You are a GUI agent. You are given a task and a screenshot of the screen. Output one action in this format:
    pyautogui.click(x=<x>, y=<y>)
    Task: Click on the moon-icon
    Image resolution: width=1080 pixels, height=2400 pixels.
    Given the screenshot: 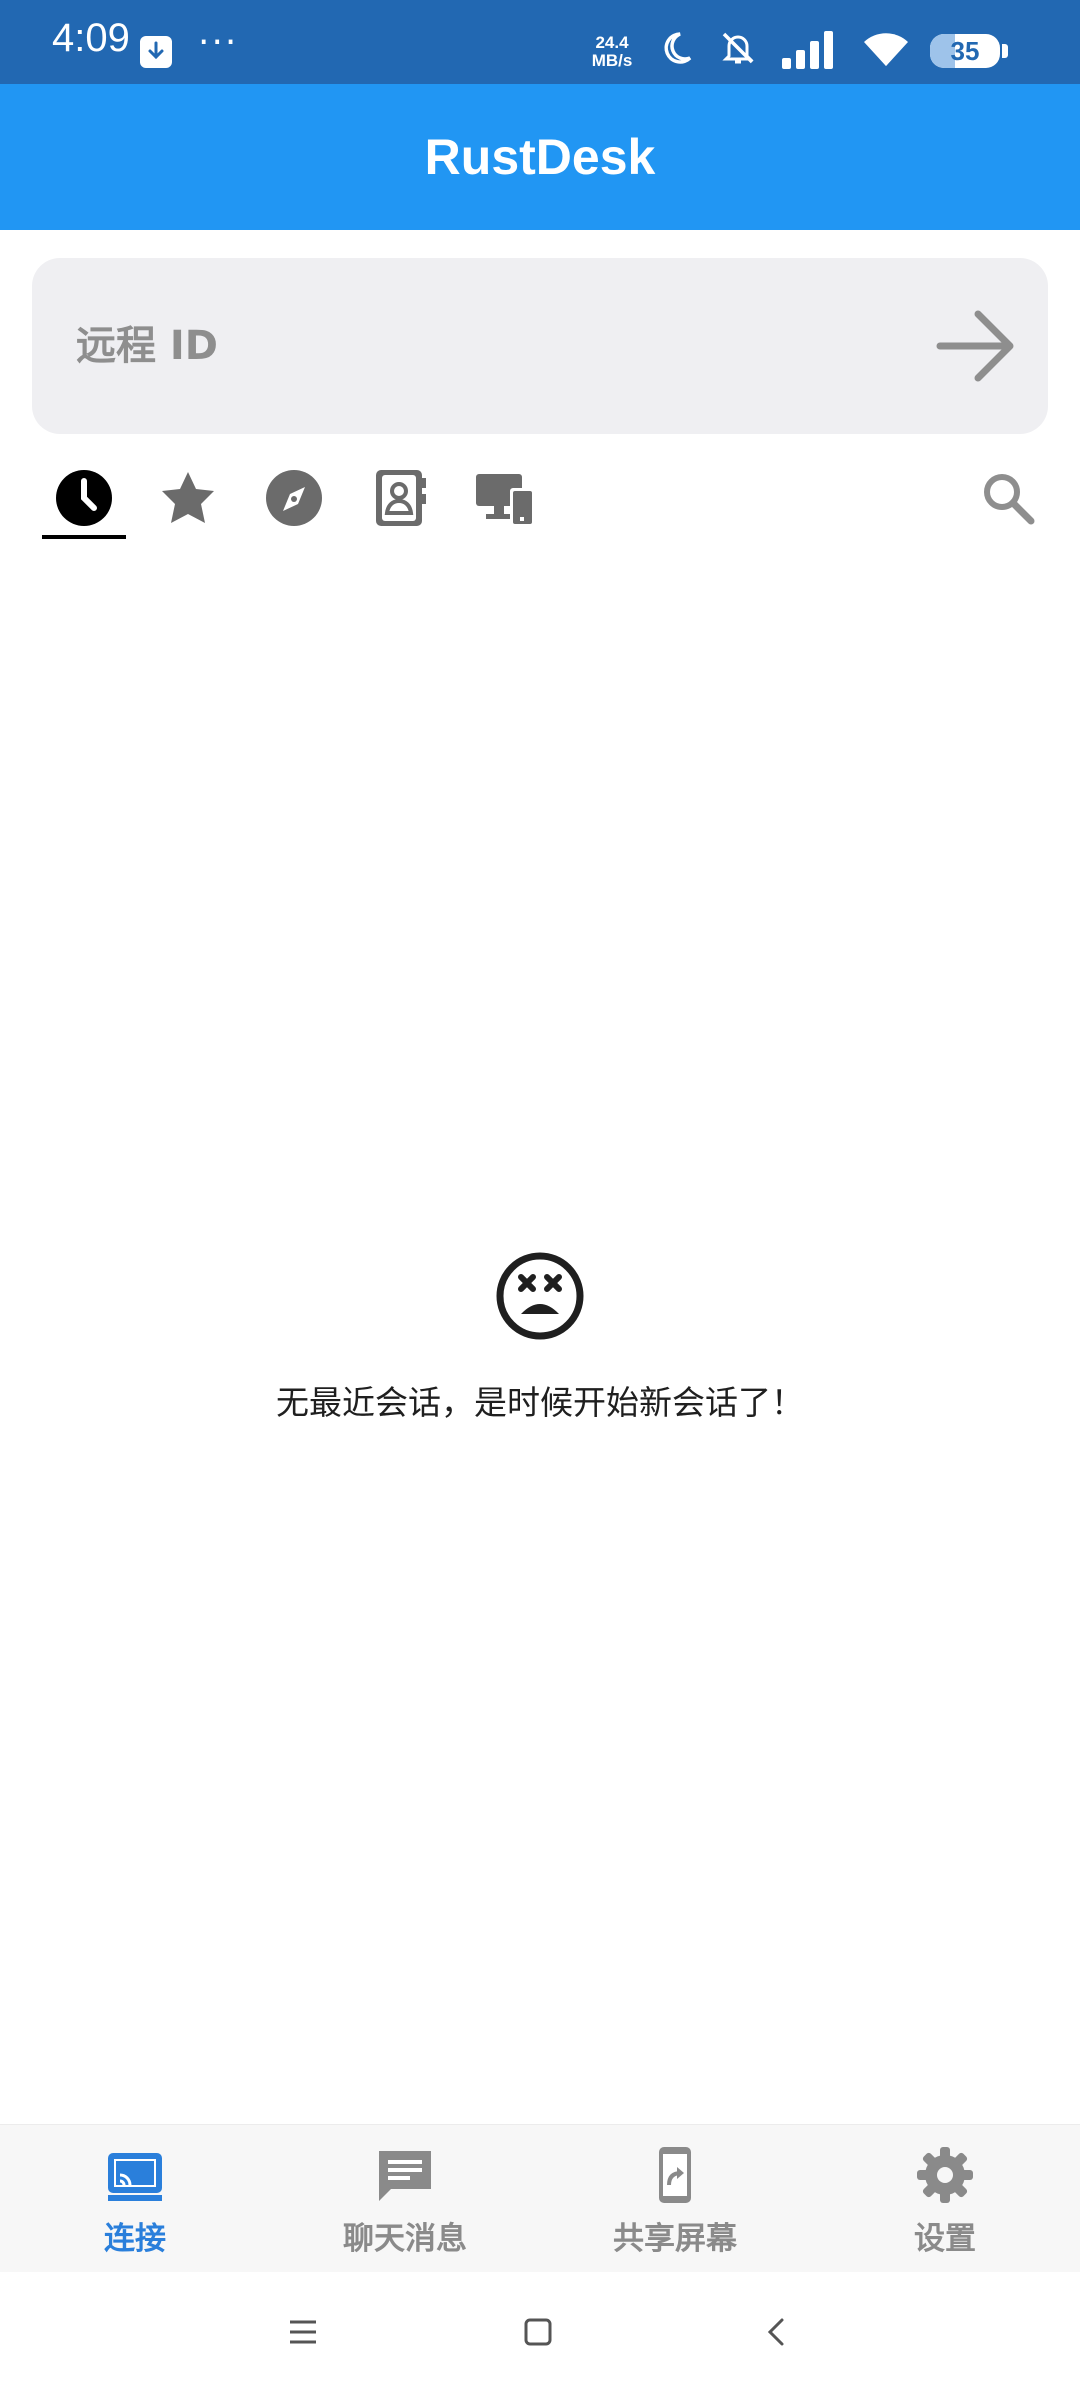 What is the action you would take?
    pyautogui.click(x=676, y=50)
    